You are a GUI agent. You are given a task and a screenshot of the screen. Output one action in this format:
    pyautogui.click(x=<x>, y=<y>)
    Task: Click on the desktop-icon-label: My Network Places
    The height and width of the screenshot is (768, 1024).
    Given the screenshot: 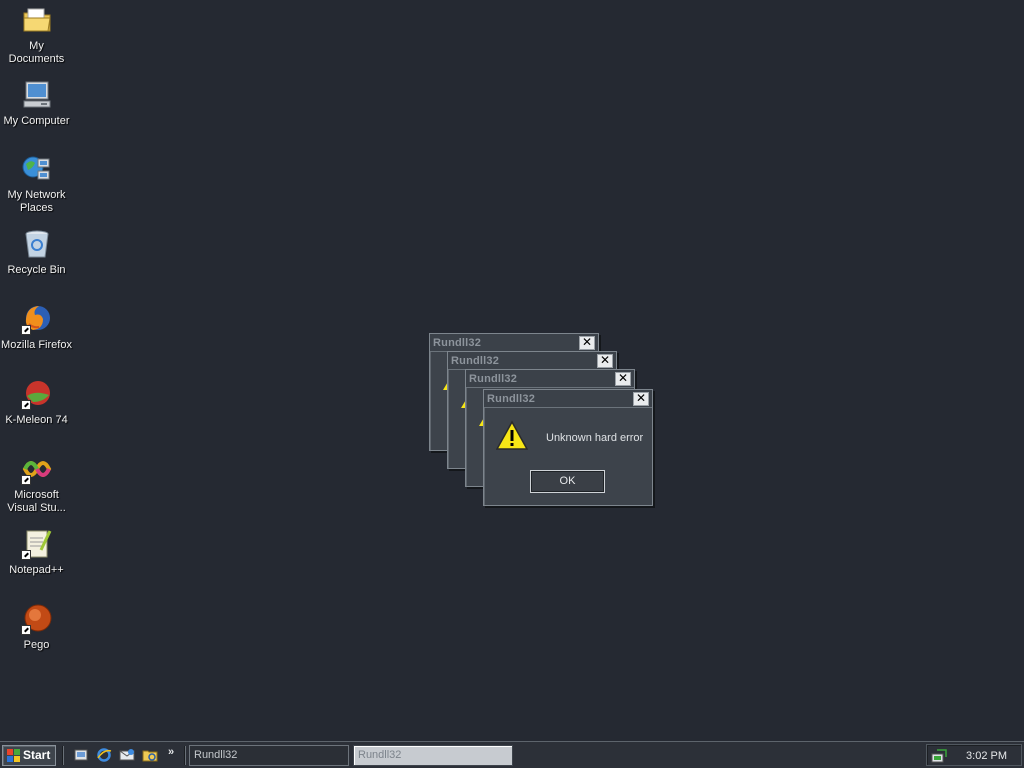 What is the action you would take?
    pyautogui.click(x=36, y=201)
    